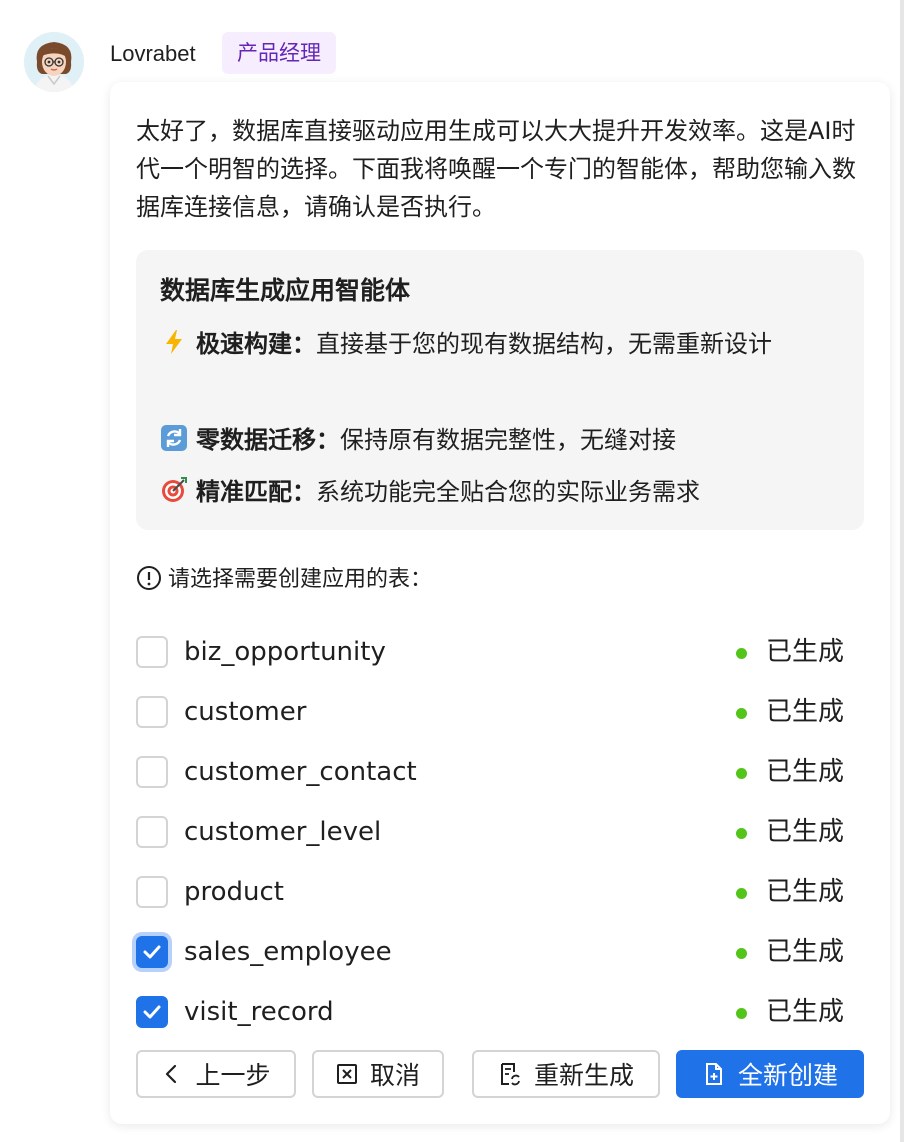 The image size is (904, 1142). Describe the element at coordinates (496, 892) in the screenshot. I see `table-row: product 已生成` at that location.